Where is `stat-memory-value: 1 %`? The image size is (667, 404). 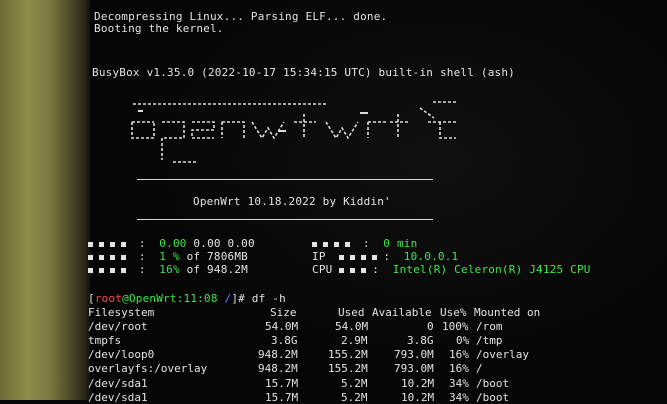 stat-memory-value: 1 % is located at coordinates (169, 256).